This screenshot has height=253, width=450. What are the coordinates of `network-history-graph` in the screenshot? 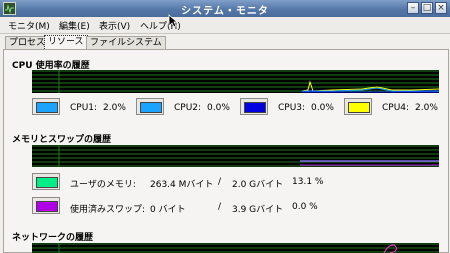 It's located at (235, 248).